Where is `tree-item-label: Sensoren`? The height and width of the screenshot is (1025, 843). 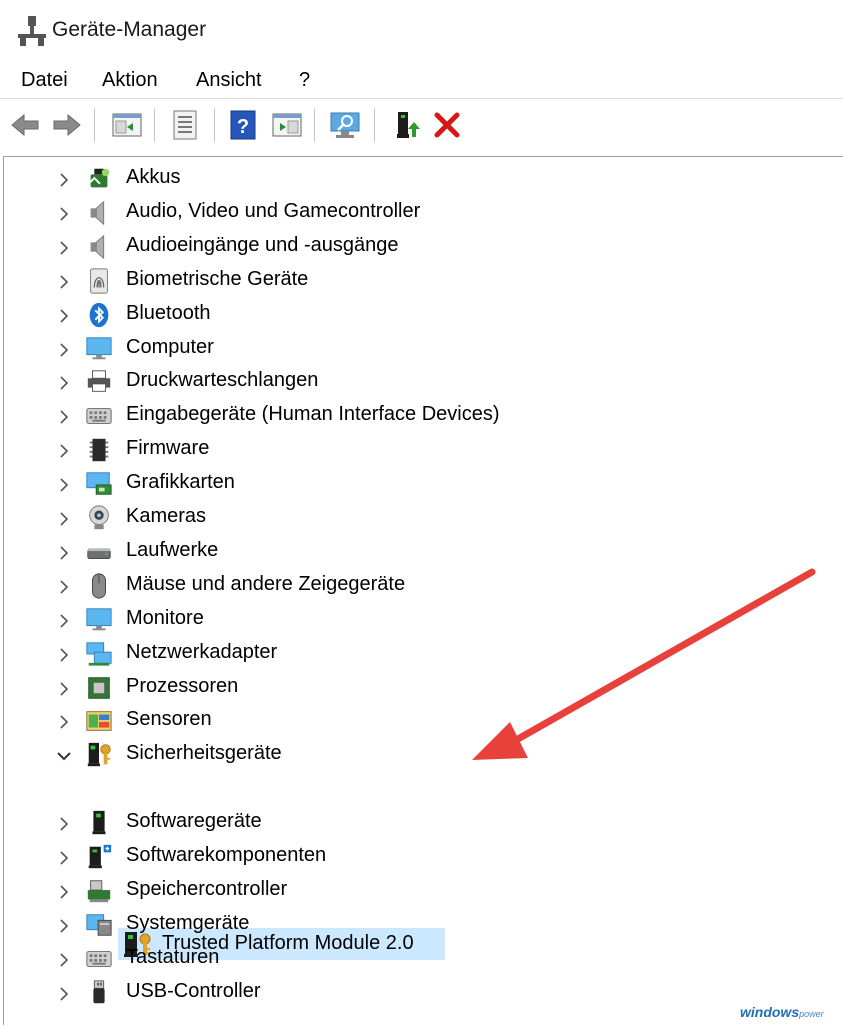 tree-item-label: Sensoren is located at coordinates (169, 719).